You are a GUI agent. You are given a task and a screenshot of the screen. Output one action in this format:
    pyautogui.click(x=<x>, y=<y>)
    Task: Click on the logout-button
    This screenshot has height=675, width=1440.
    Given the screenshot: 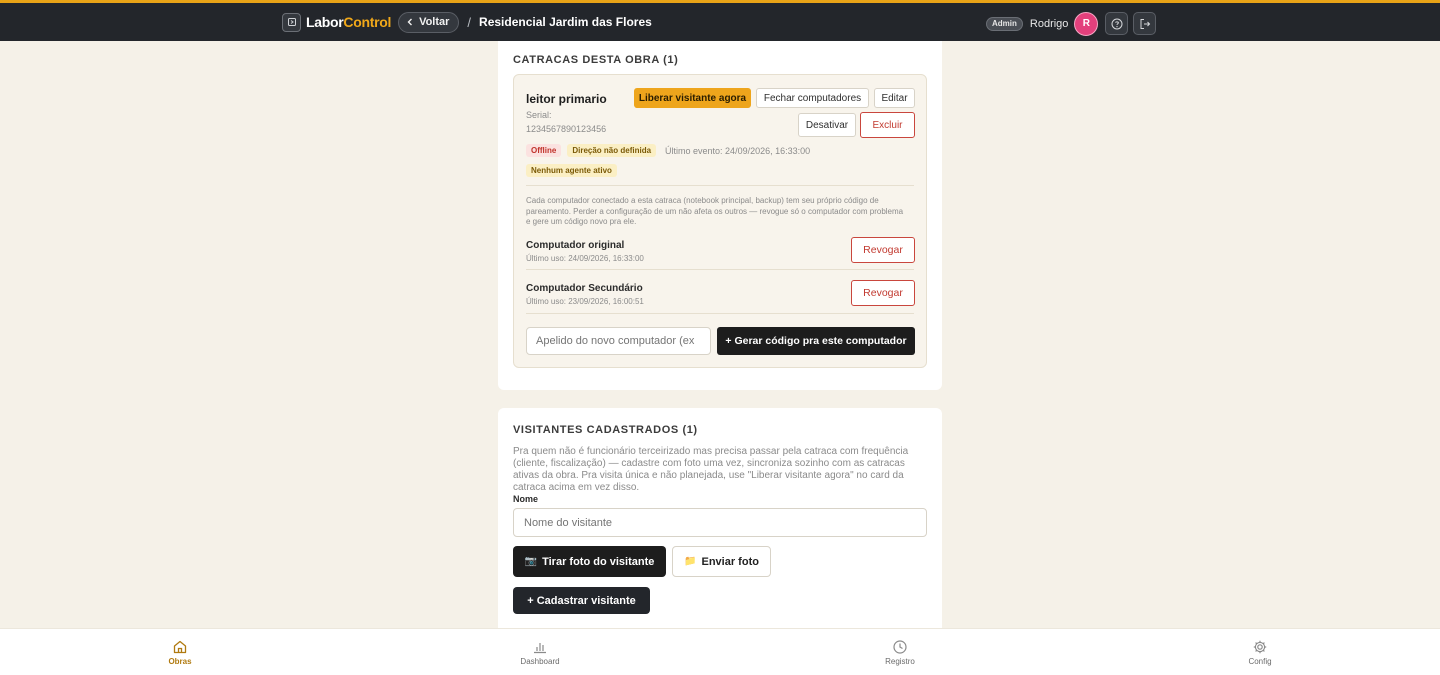 What is the action you would take?
    pyautogui.click(x=1145, y=23)
    